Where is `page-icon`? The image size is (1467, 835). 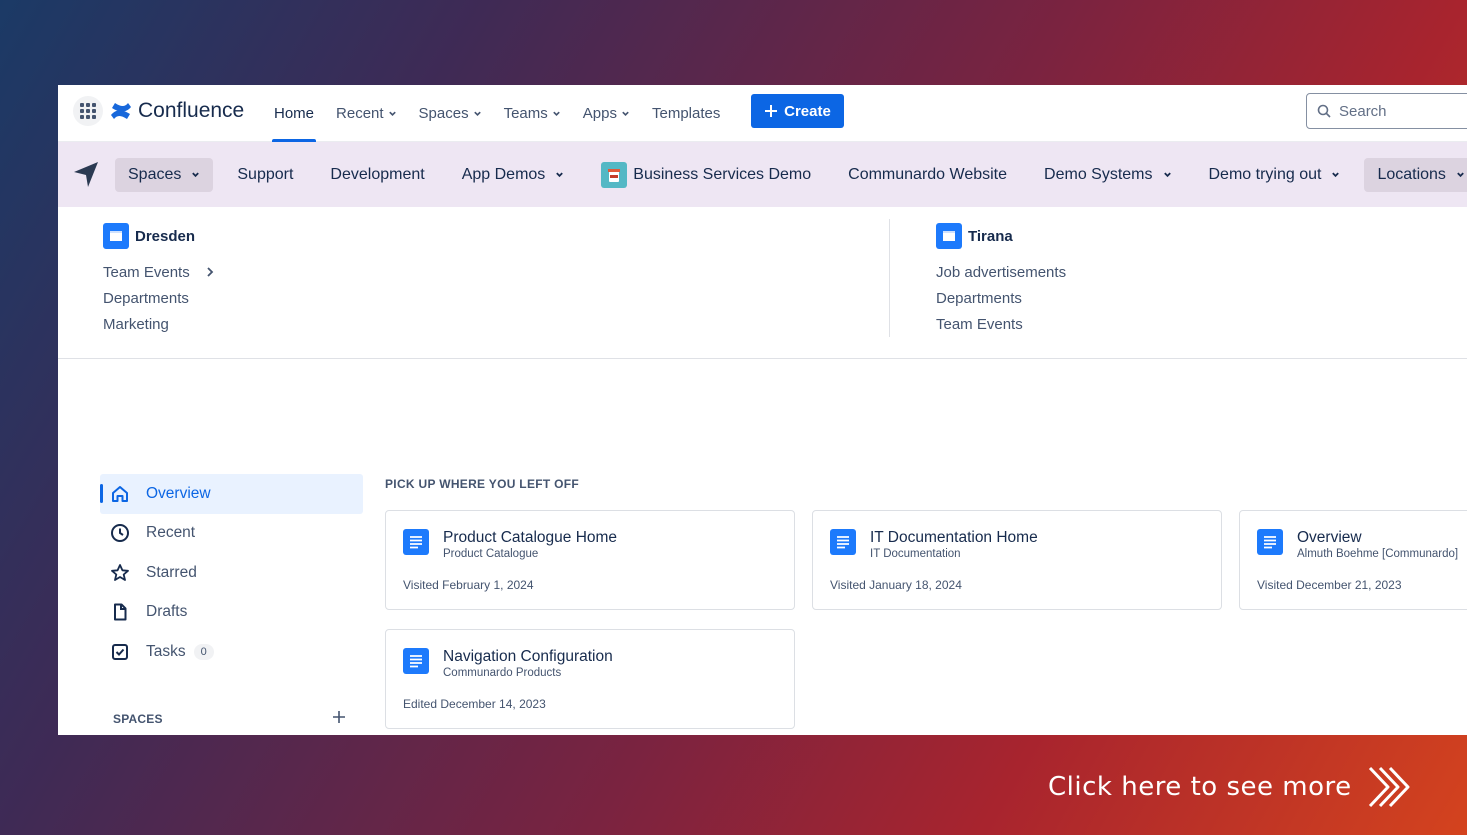 page-icon is located at coordinates (1270, 542).